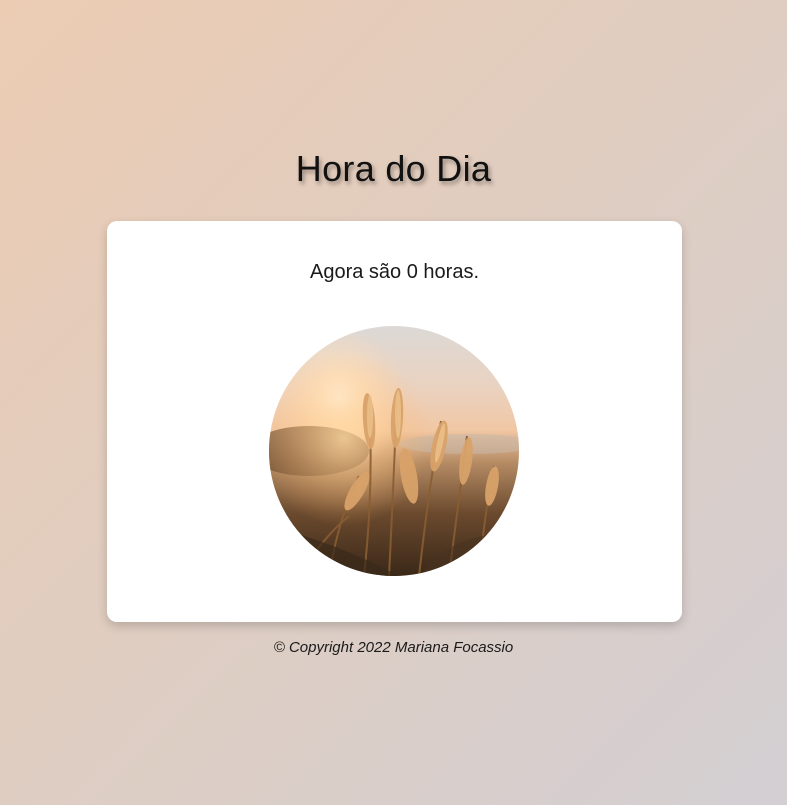  I want to click on copyright-footer: © Copyright 2022 Mariana Focassio, so click(393, 647).